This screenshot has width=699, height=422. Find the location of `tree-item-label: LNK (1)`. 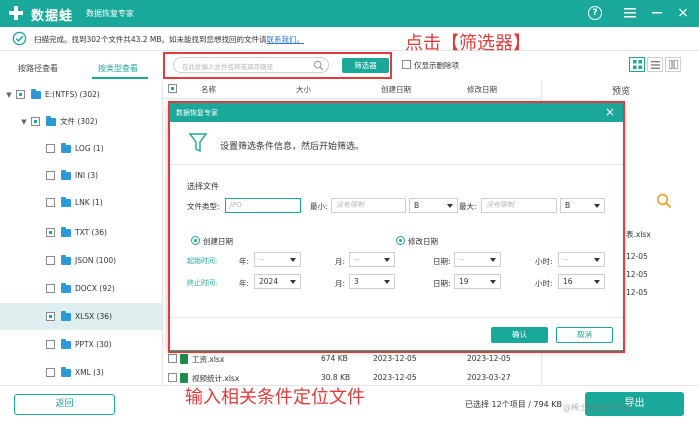

tree-item-label: LNK (1) is located at coordinates (89, 202).